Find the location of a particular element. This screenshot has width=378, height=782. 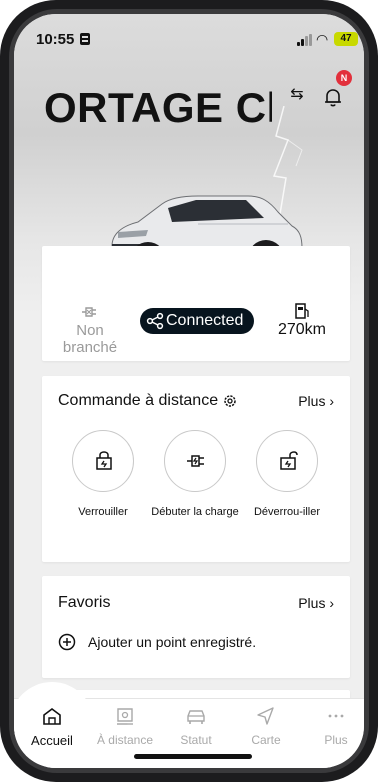

favorites-title: Favoris is located at coordinates (84, 602).